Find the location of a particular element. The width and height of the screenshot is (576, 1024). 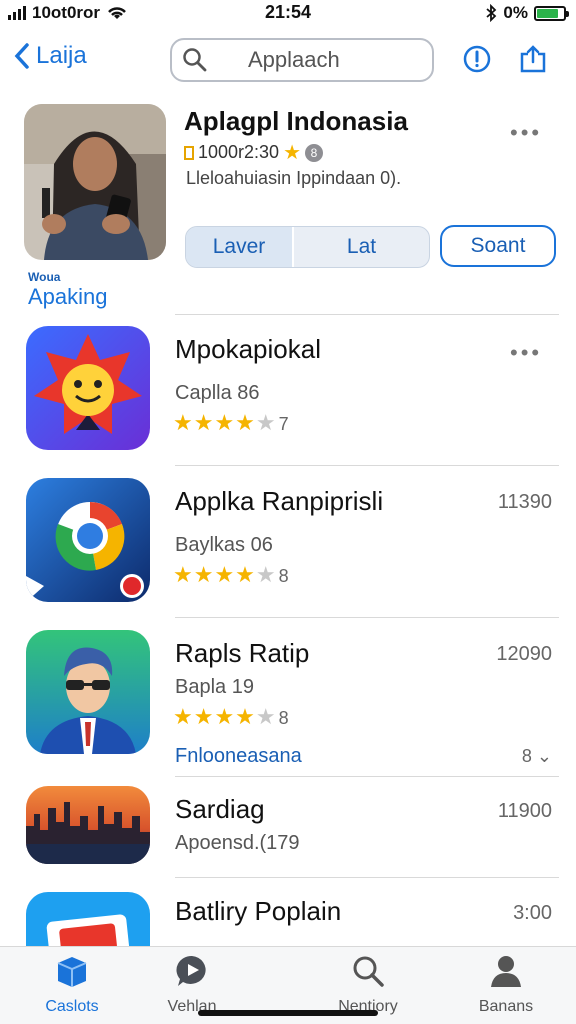

search-input: Applaach is located at coordinates (302, 60).